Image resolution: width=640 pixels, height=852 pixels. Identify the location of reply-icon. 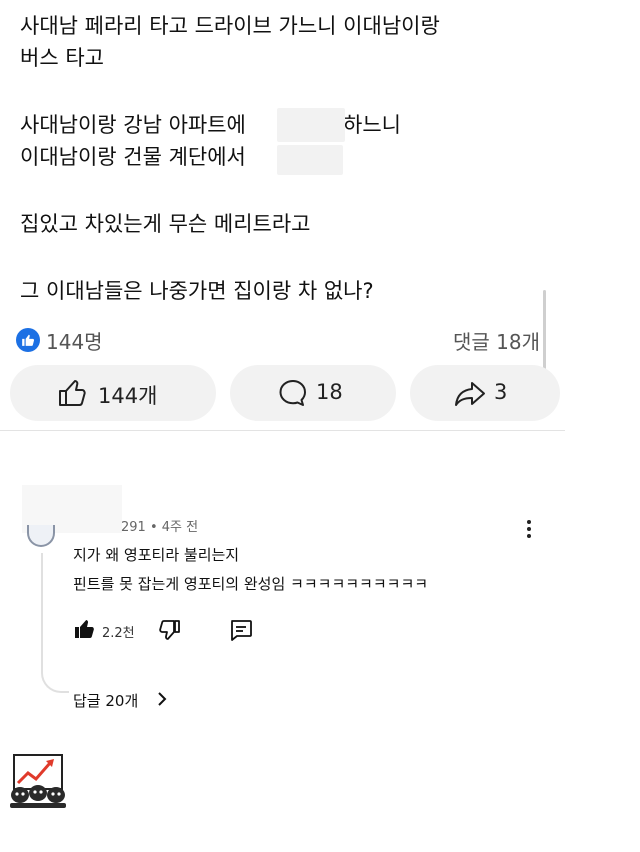
(241, 630).